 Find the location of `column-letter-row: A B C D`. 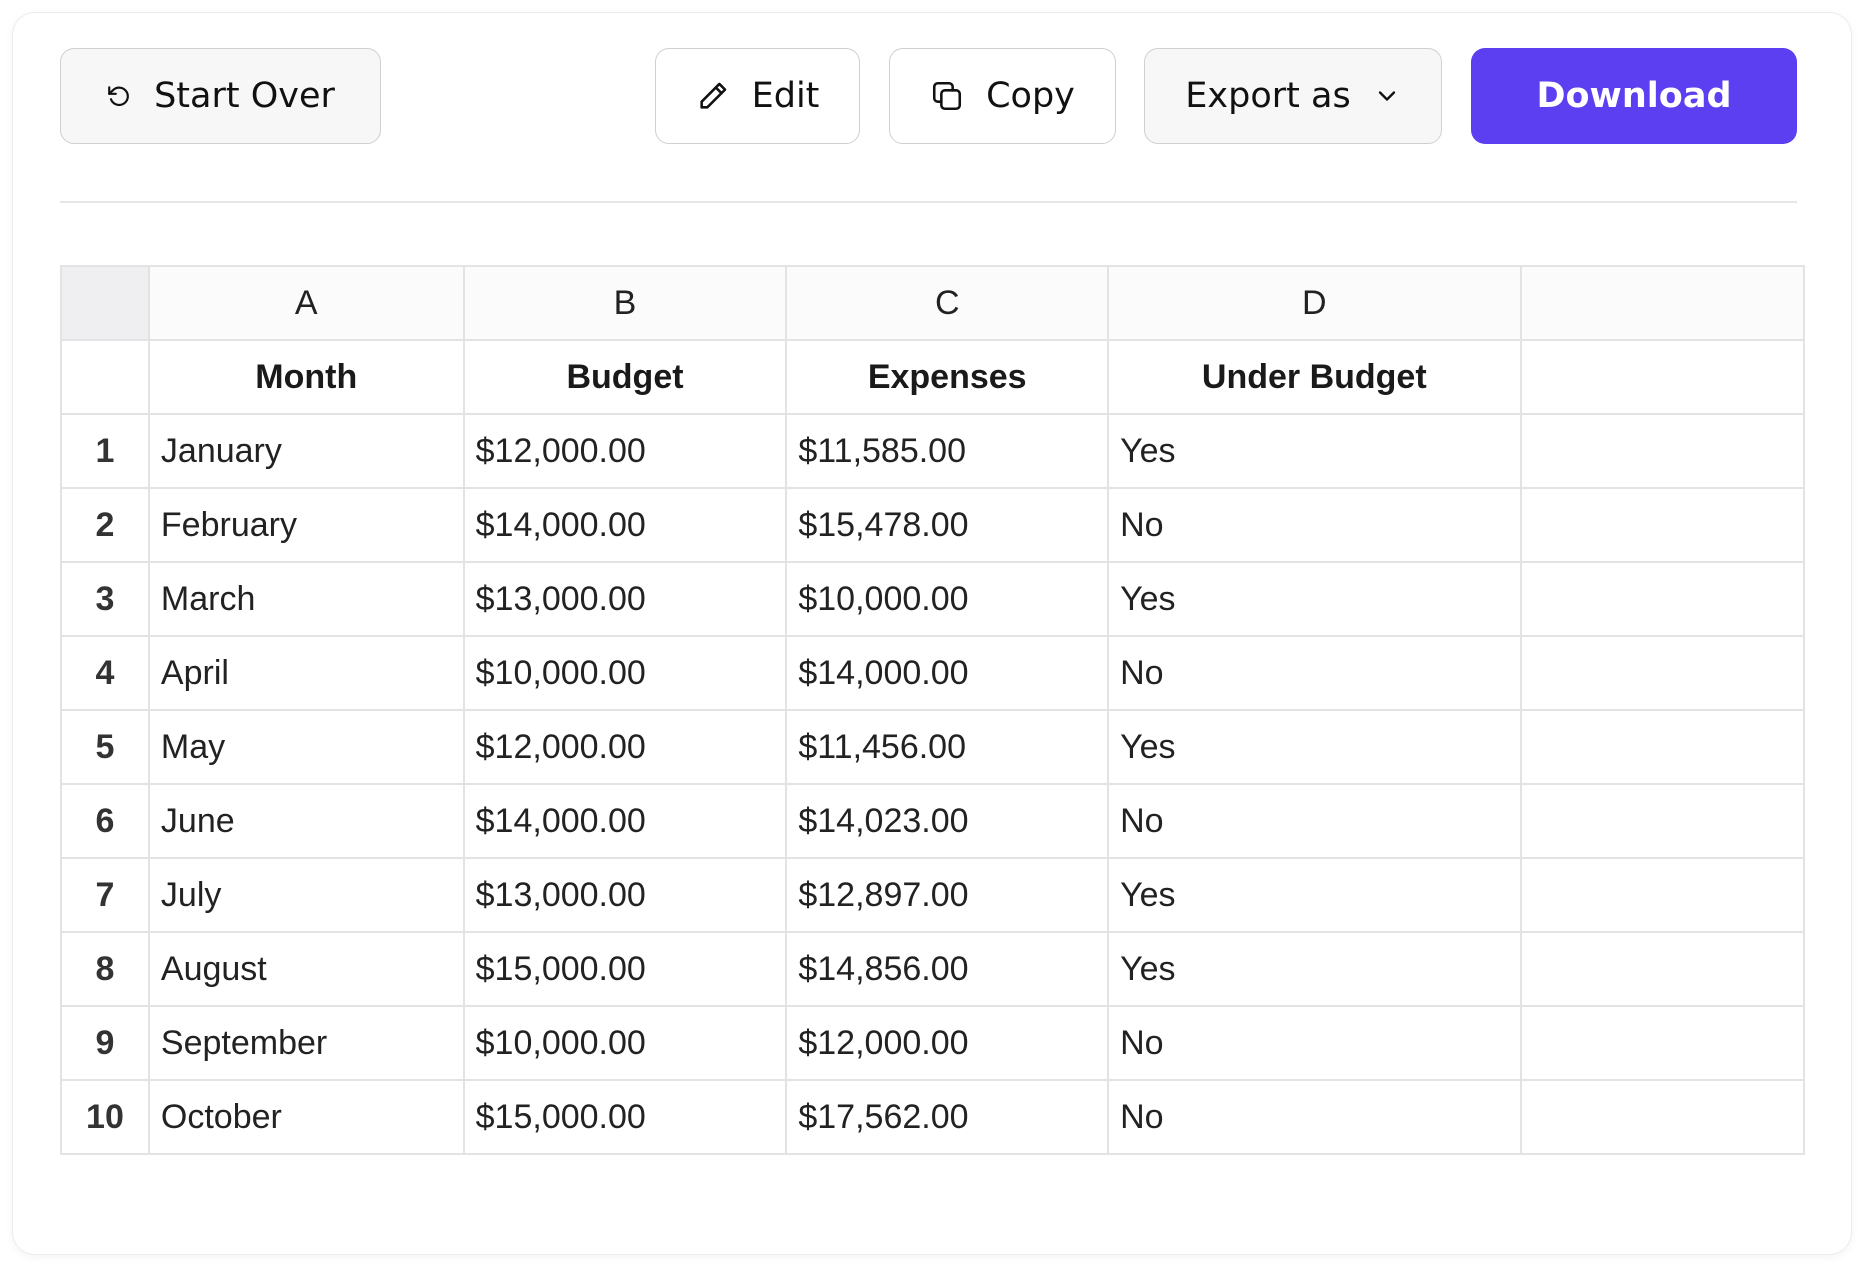

column-letter-row: A B C D is located at coordinates (932, 303).